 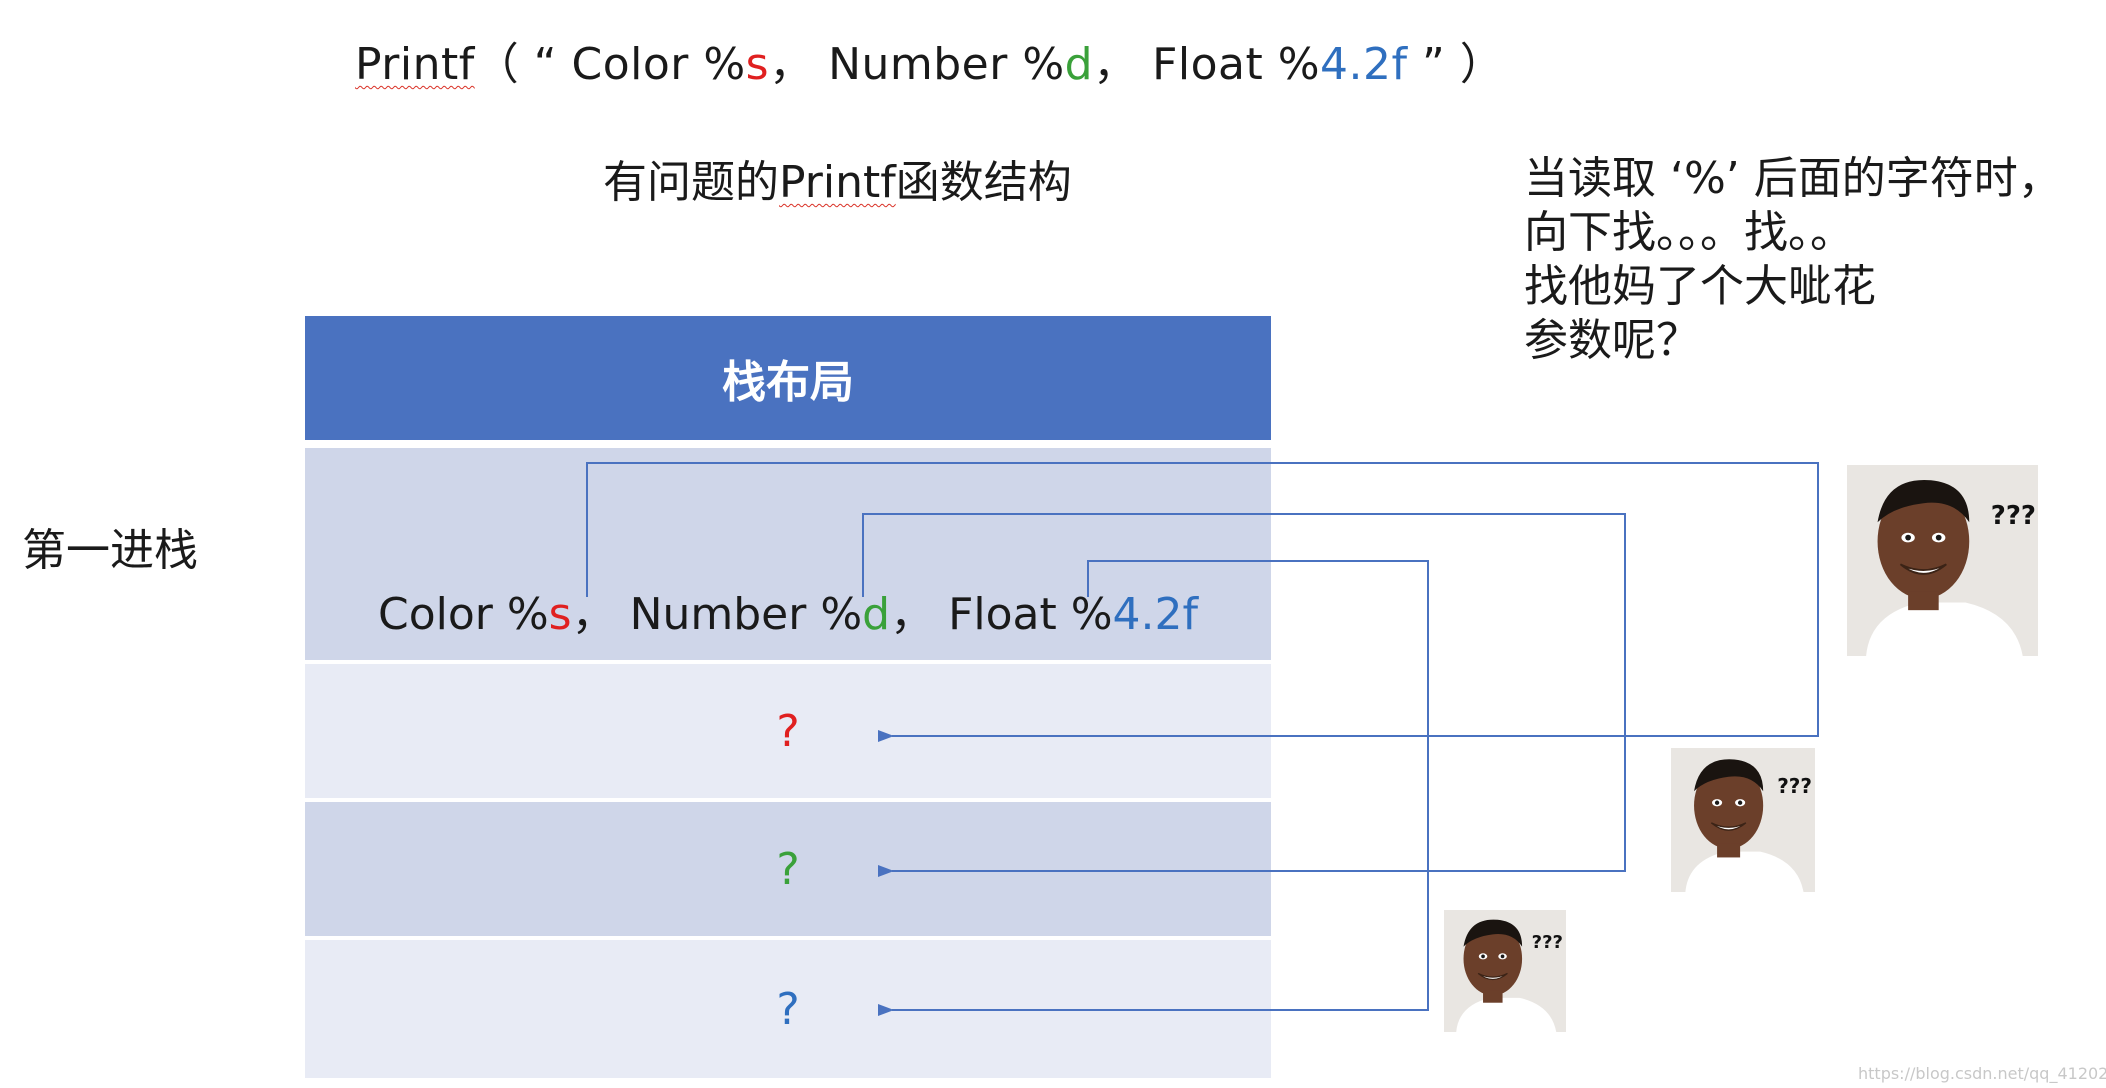 What do you see at coordinates (610, 64) in the screenshot?
I see `code-open: （ “ Color %` at bounding box center [610, 64].